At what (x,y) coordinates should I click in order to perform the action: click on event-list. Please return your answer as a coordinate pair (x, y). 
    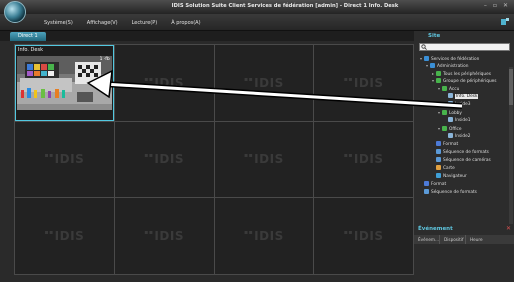
    Looking at the image, I should click on (464, 263).